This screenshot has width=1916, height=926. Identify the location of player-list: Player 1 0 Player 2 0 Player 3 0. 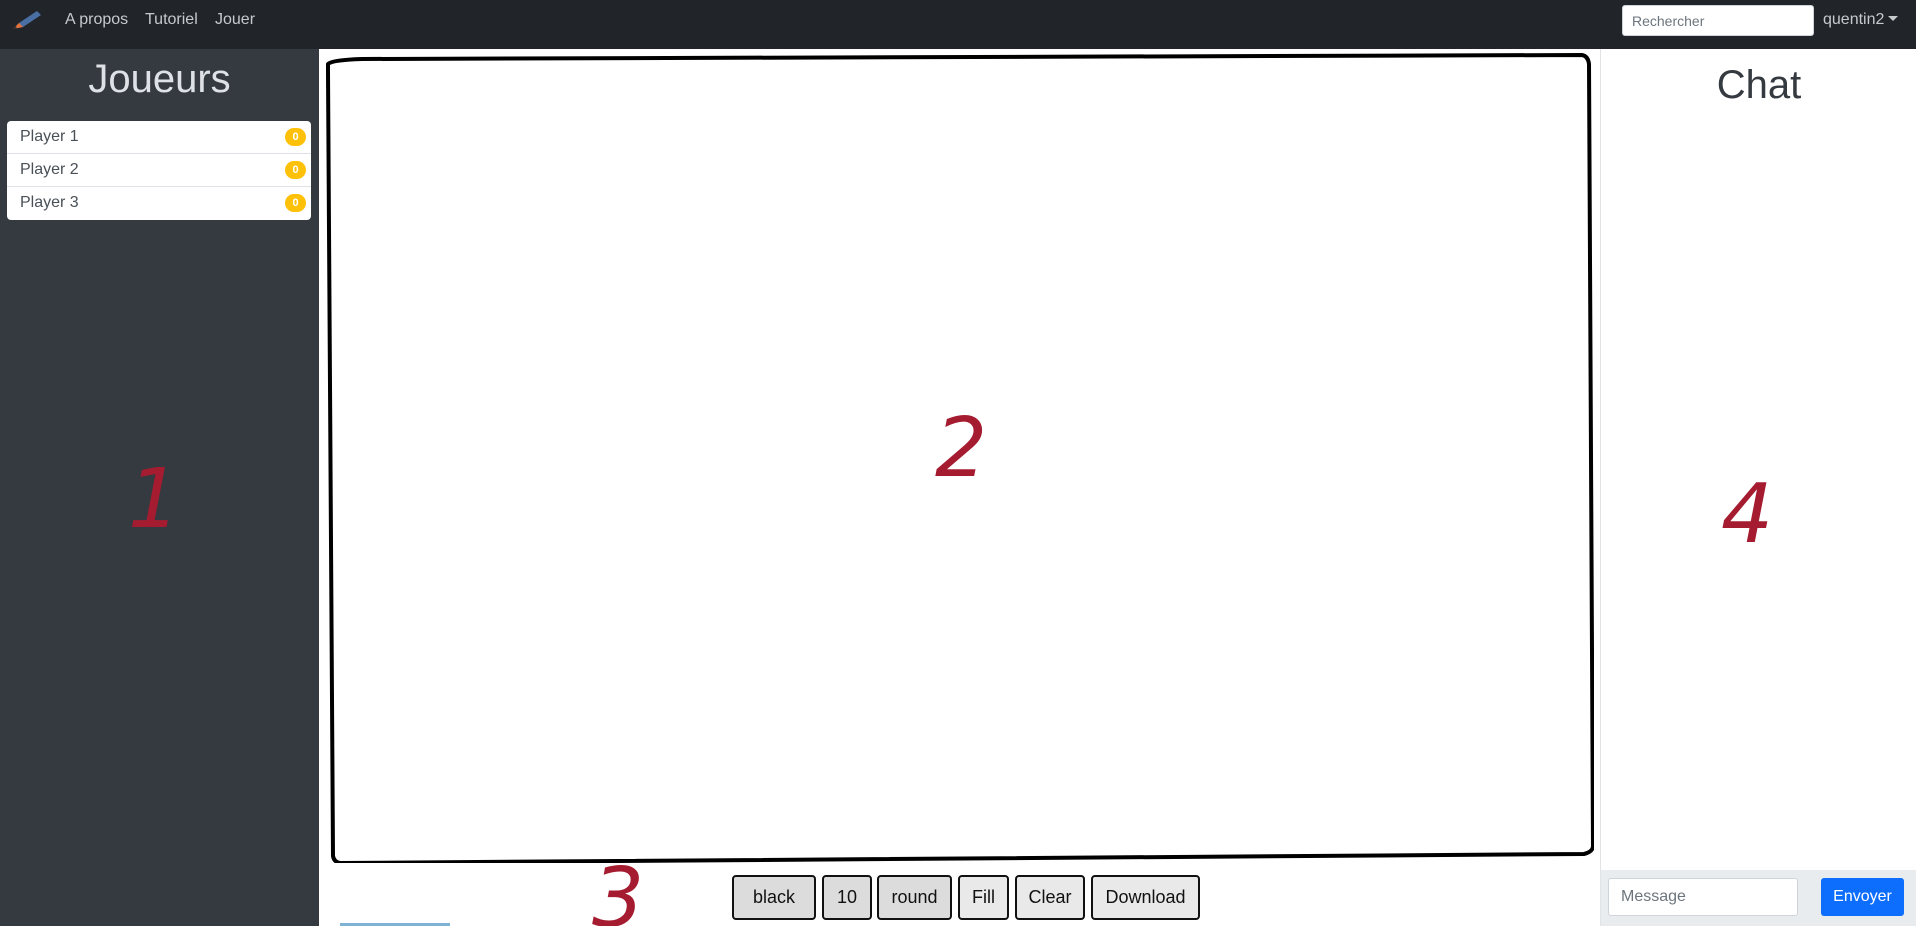
(159, 170).